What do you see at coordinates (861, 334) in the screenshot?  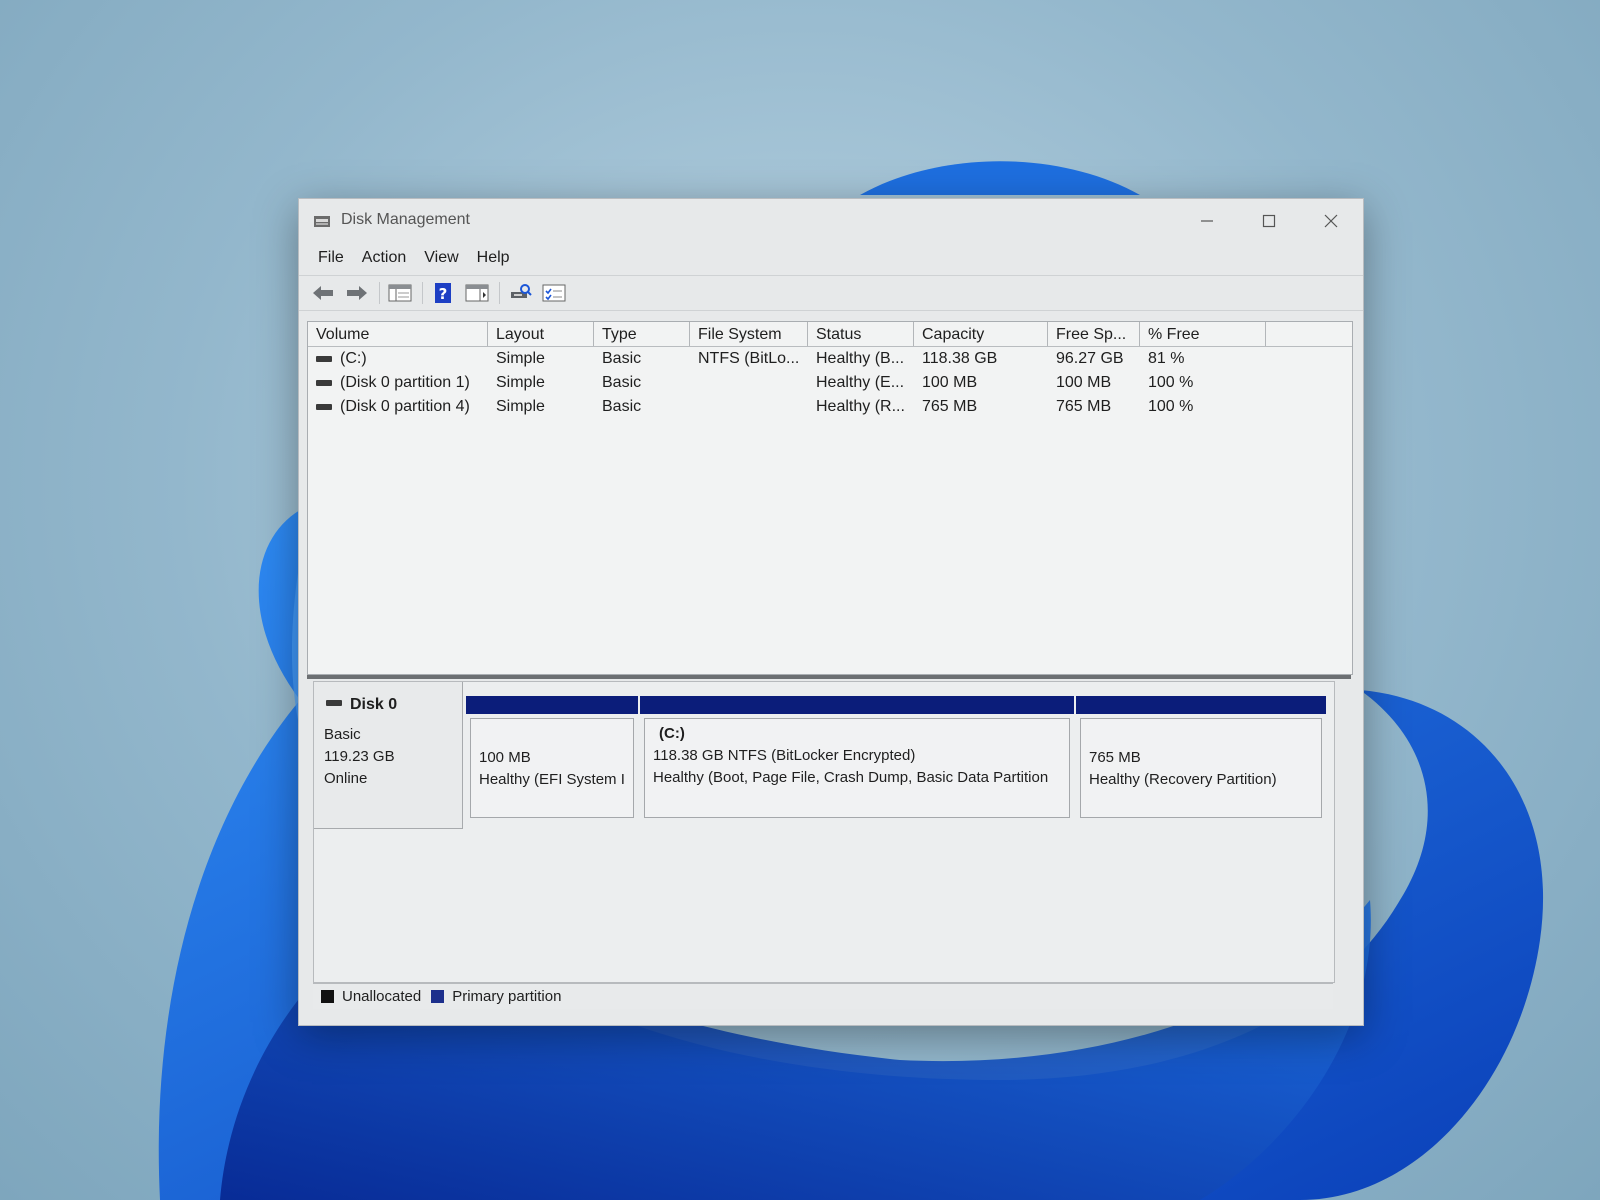 I see `column-header-status: Status` at bounding box center [861, 334].